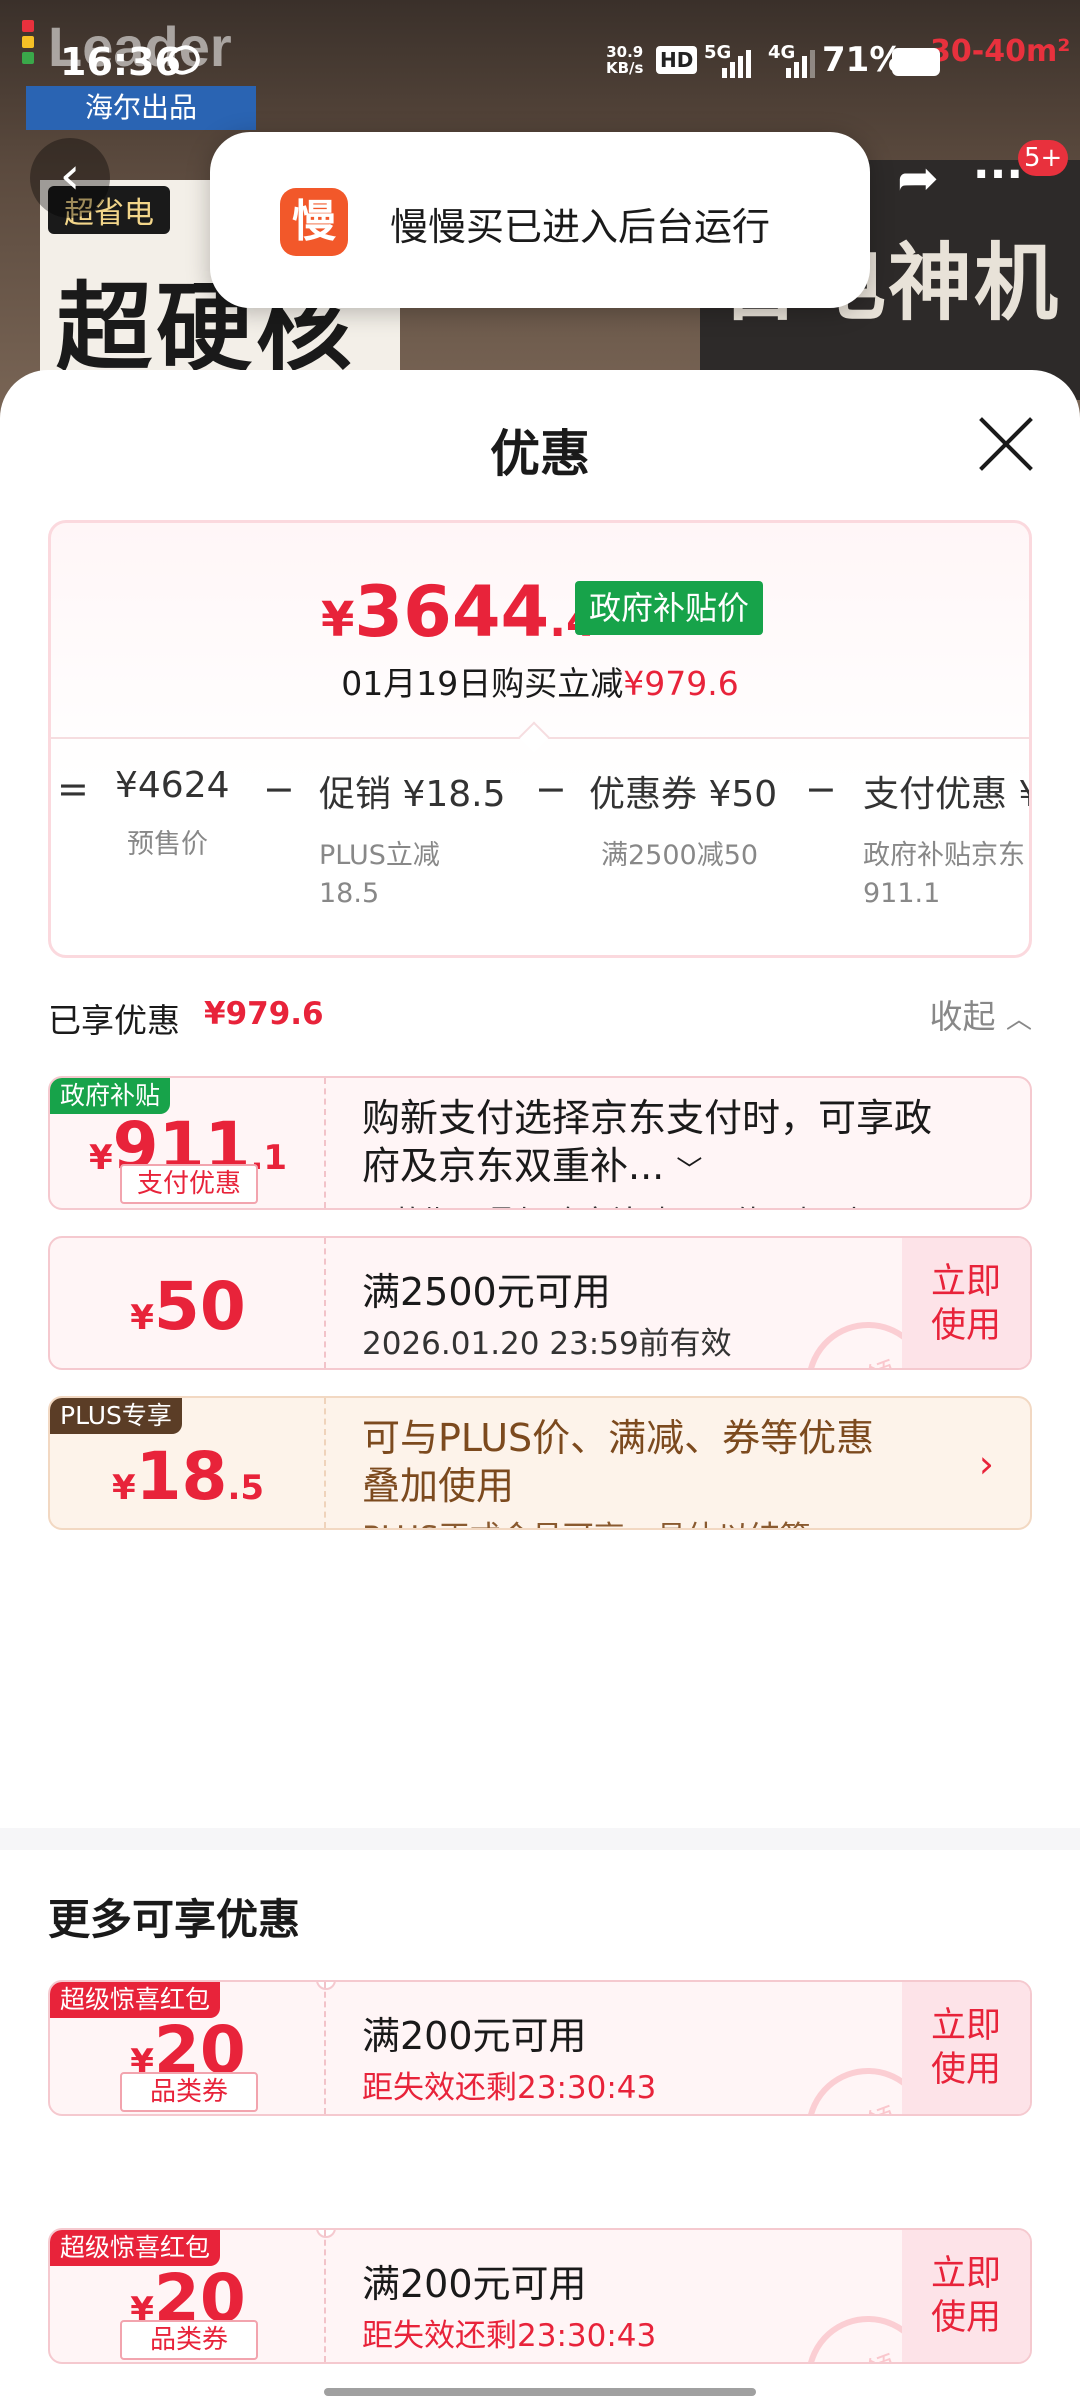 This screenshot has width=1080, height=2400. I want to click on enjoyed-label: 已享优惠, so click(114, 1020).